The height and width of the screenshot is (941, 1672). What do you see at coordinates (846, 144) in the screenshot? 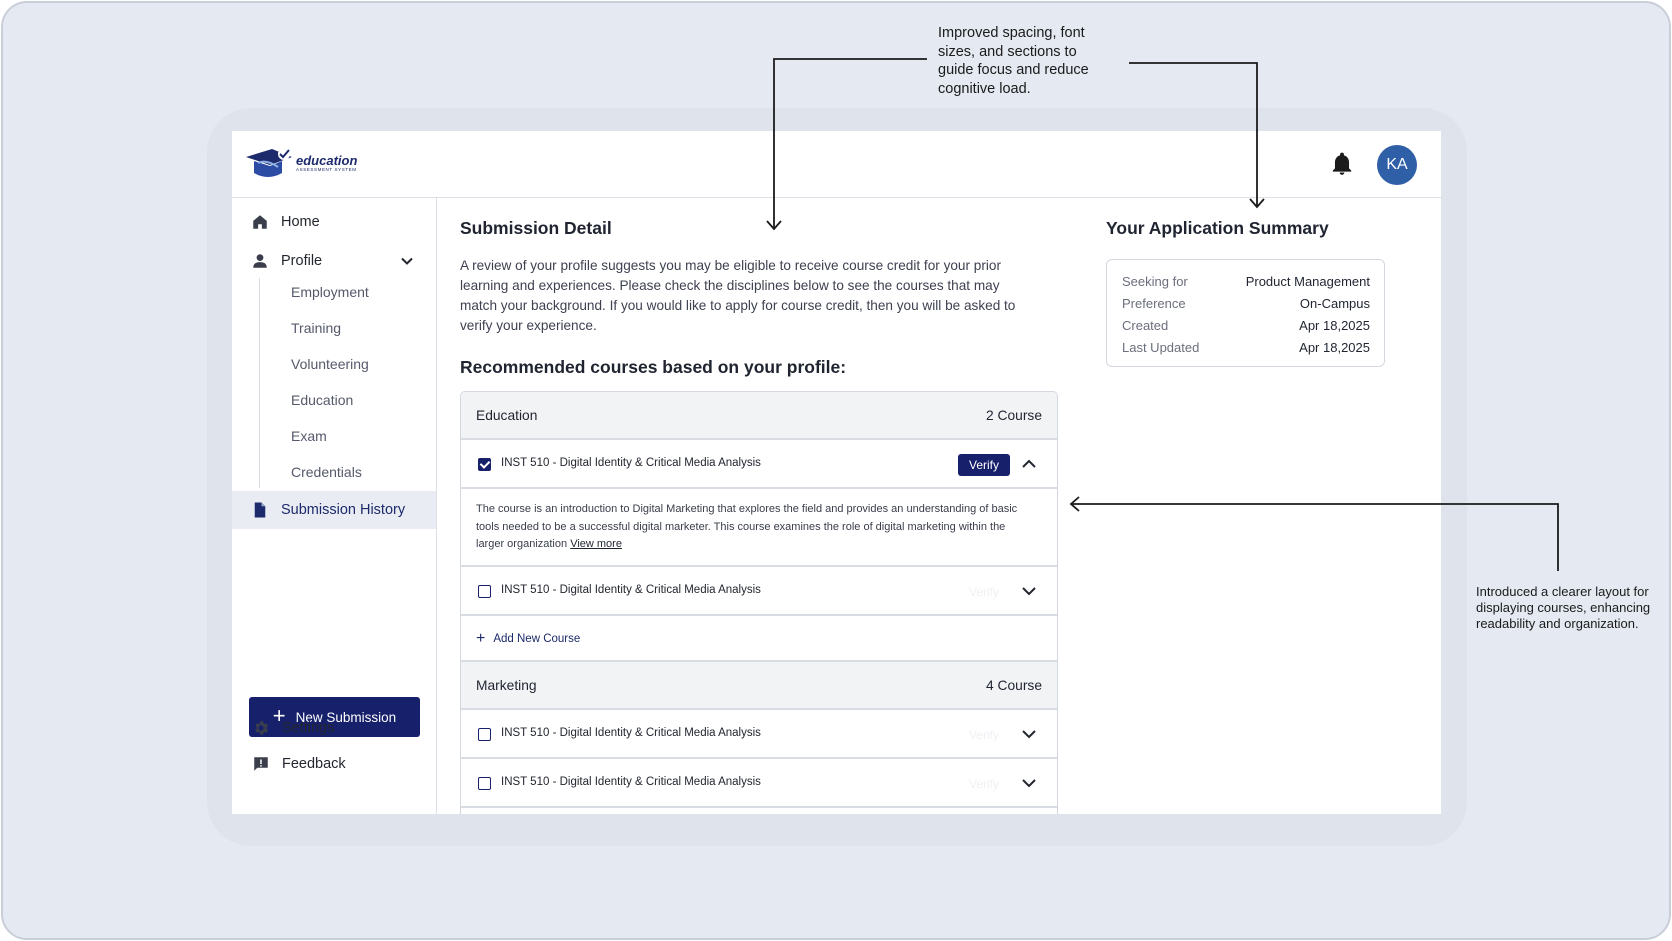
I see `arrow-to-submission-detail` at bounding box center [846, 144].